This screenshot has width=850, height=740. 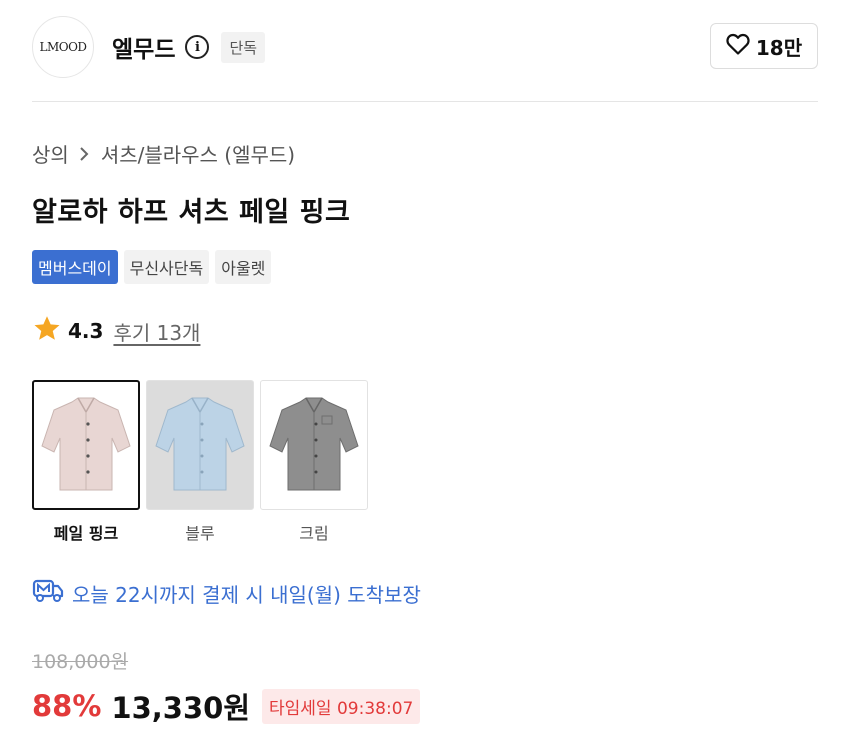 What do you see at coordinates (200, 533) in the screenshot?
I see `color-label: 블루` at bounding box center [200, 533].